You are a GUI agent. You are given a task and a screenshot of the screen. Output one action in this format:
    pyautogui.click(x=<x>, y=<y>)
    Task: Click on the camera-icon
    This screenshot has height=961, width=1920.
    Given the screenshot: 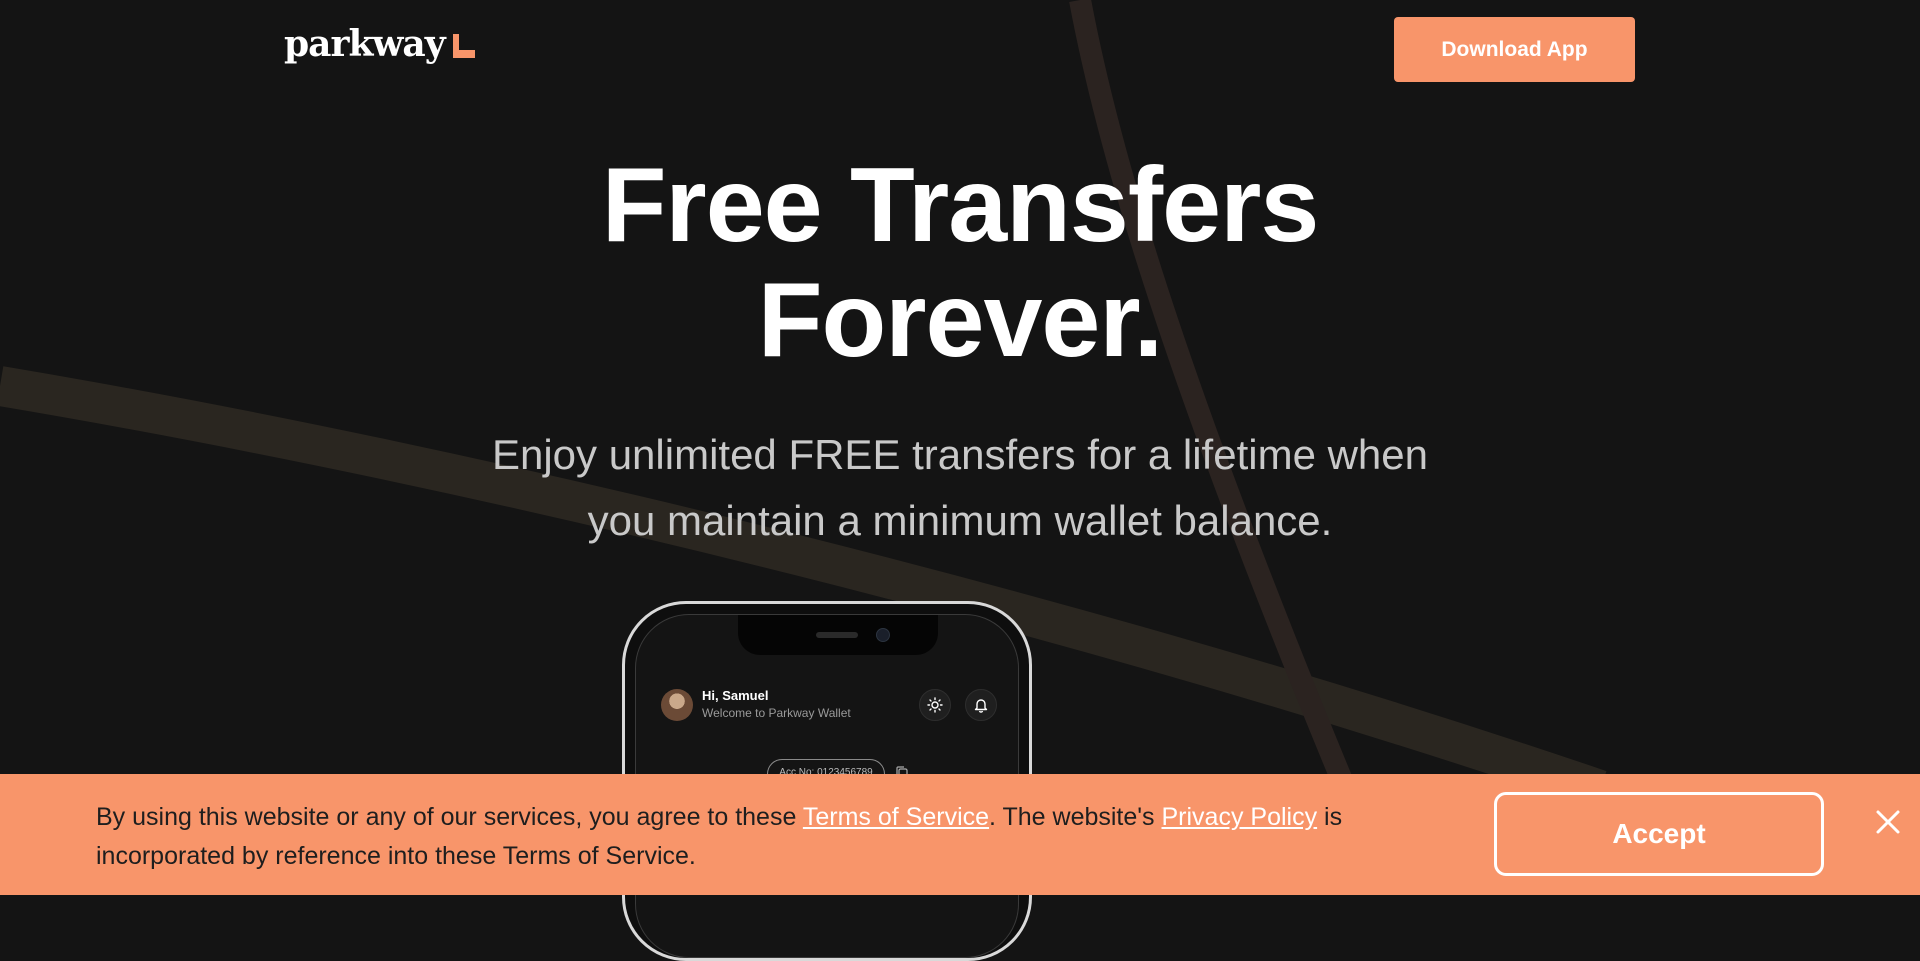 What is the action you would take?
    pyautogui.click(x=883, y=635)
    